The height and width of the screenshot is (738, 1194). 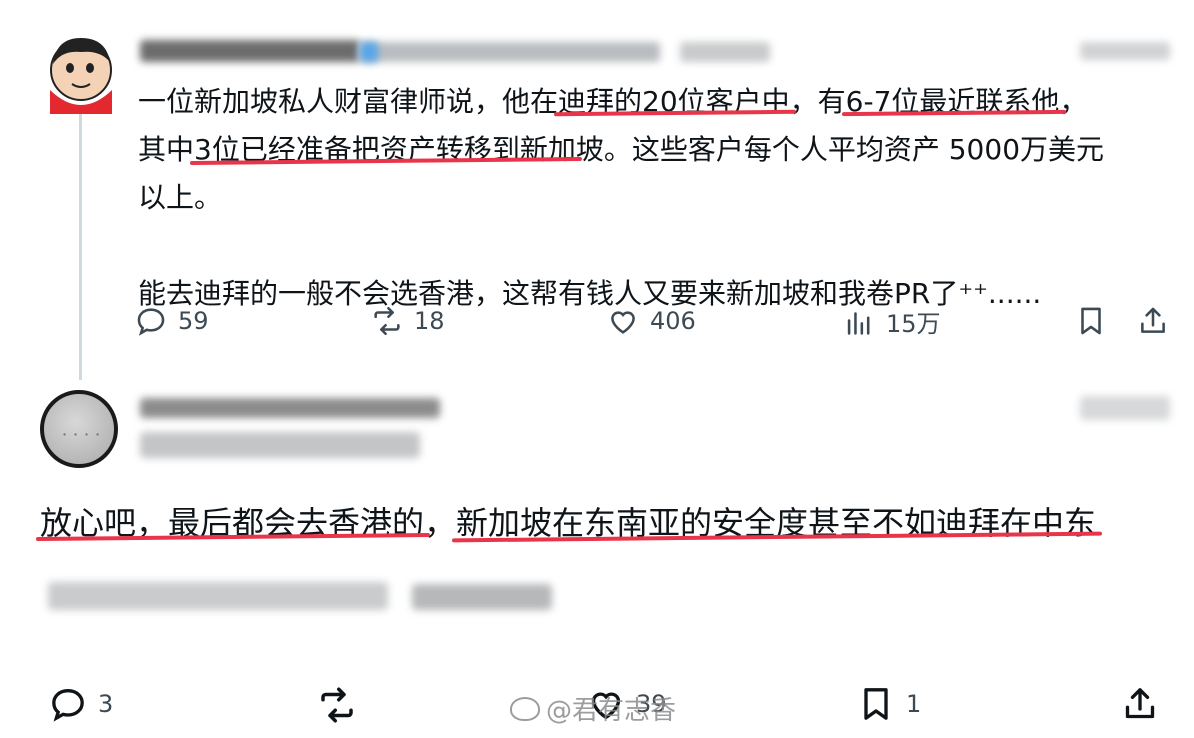 What do you see at coordinates (776, 523) in the screenshot?
I see `underlined-phrase: 新加坡在东南亚的安全度甚至不如迪拜在中东` at bounding box center [776, 523].